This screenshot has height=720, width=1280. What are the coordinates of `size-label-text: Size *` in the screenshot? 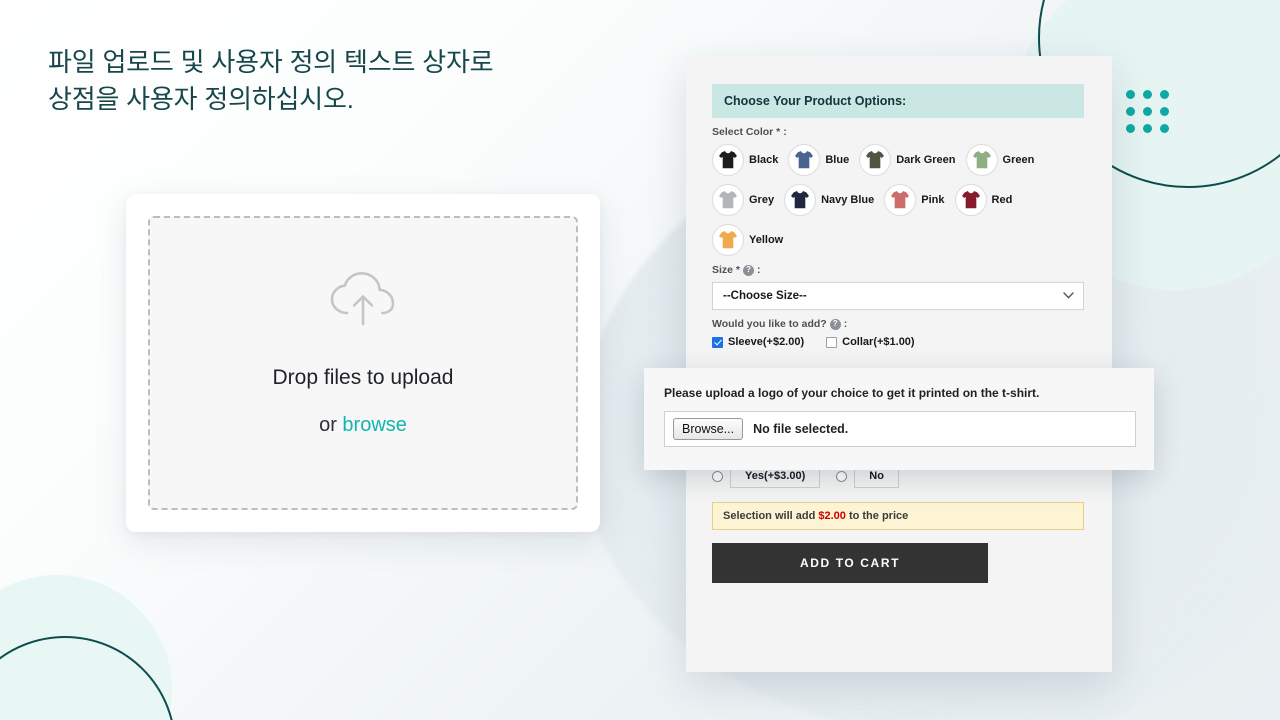 It's located at (726, 270).